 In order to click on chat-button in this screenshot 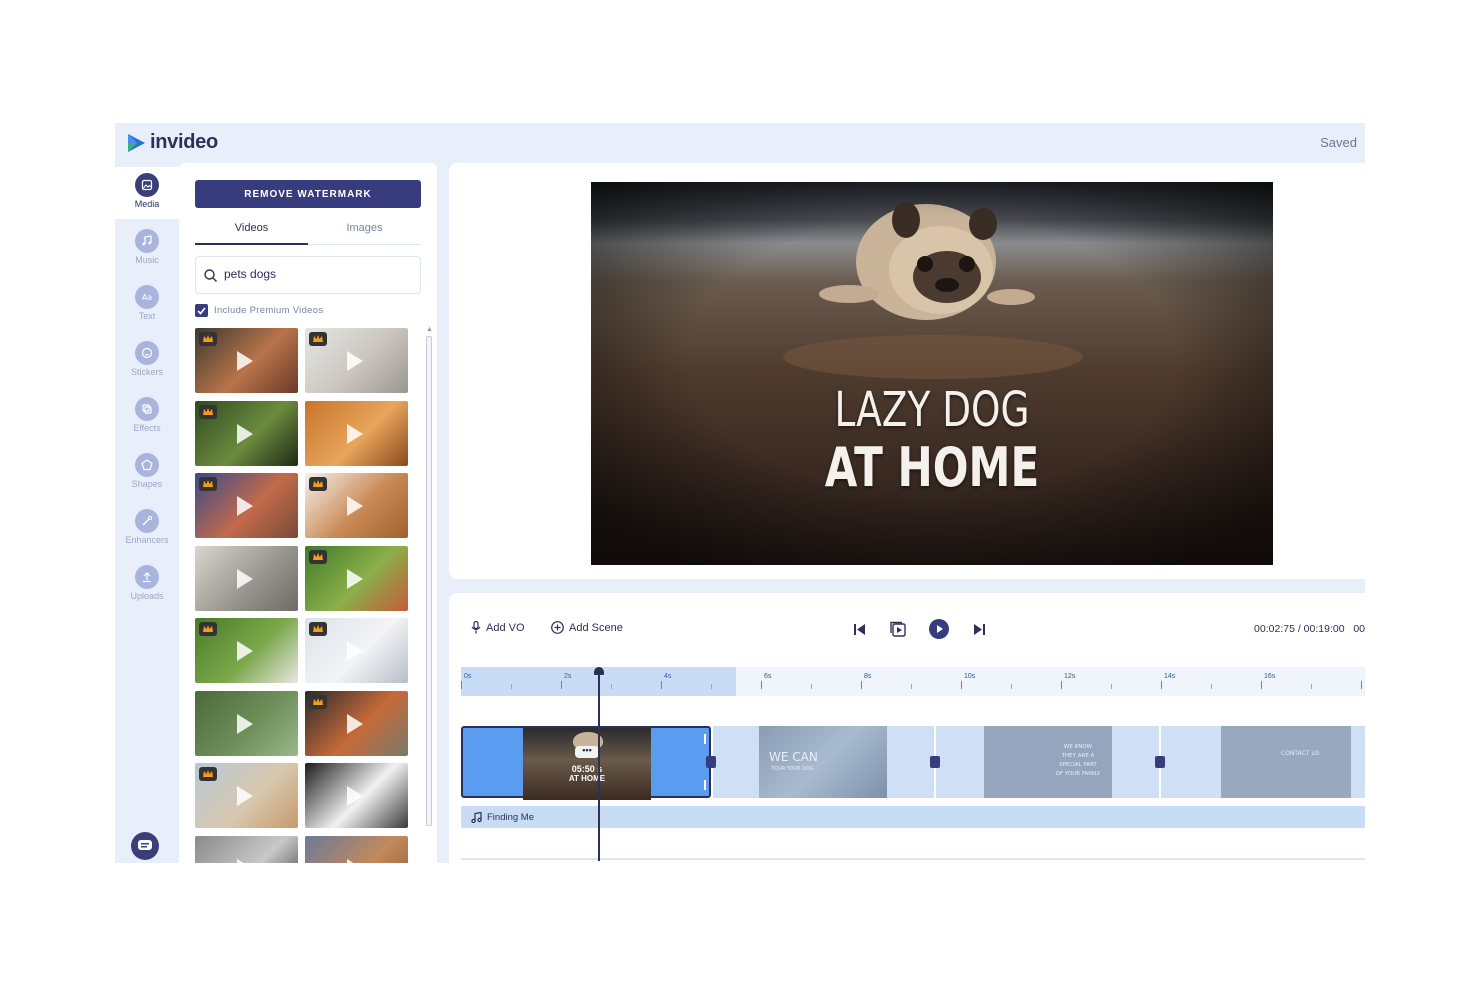, I will do `click(145, 846)`.